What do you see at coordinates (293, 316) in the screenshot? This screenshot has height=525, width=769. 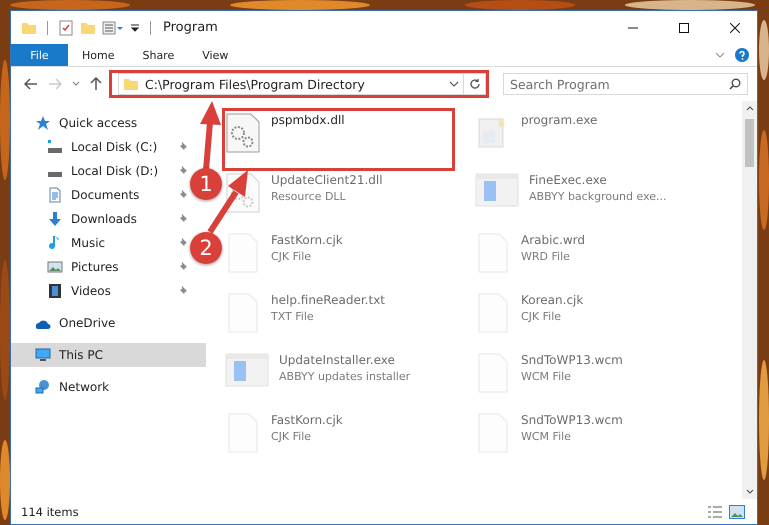 I see `file-type: TXT File` at bounding box center [293, 316].